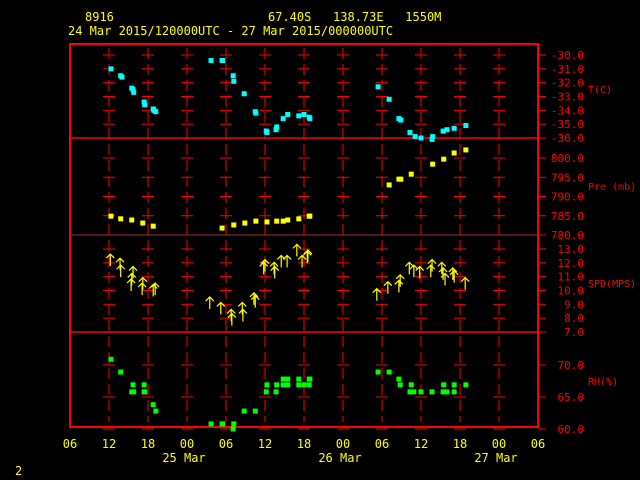 This screenshot has height=480, width=640. I want to click on y-tick-label: -34.0, so click(567, 110).